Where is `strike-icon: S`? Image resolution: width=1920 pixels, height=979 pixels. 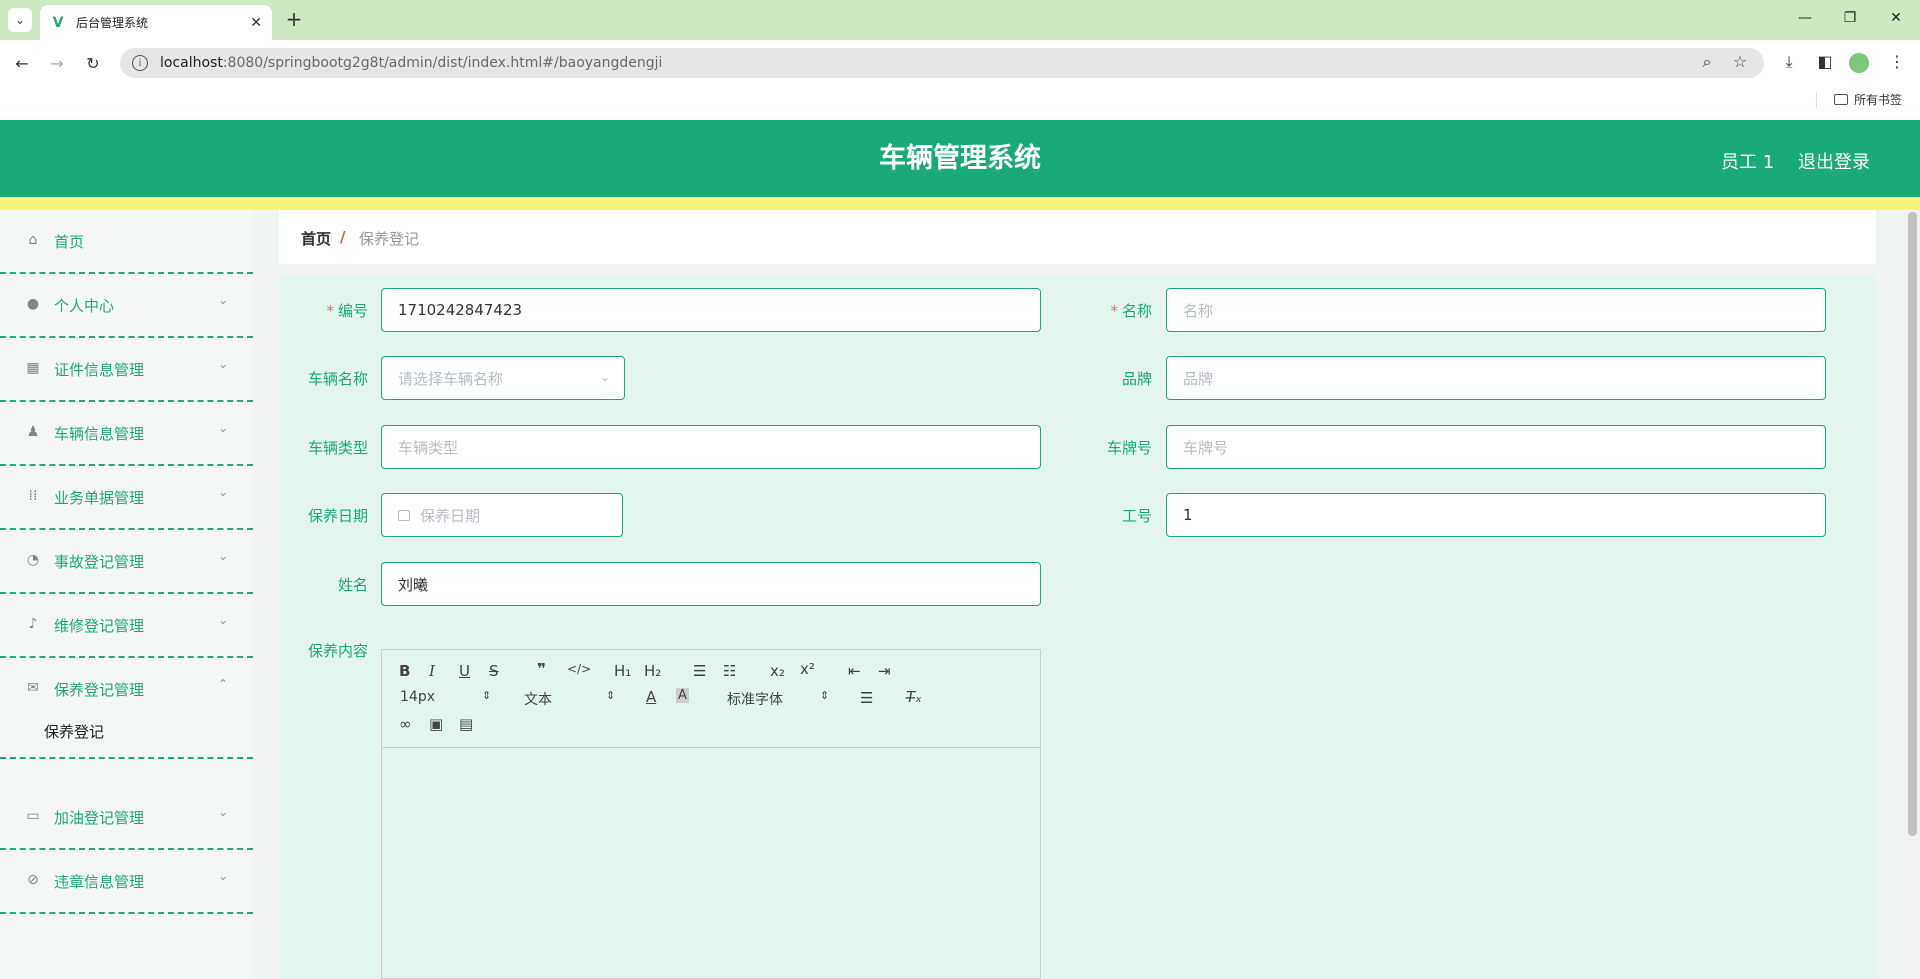 strike-icon: S is located at coordinates (494, 671).